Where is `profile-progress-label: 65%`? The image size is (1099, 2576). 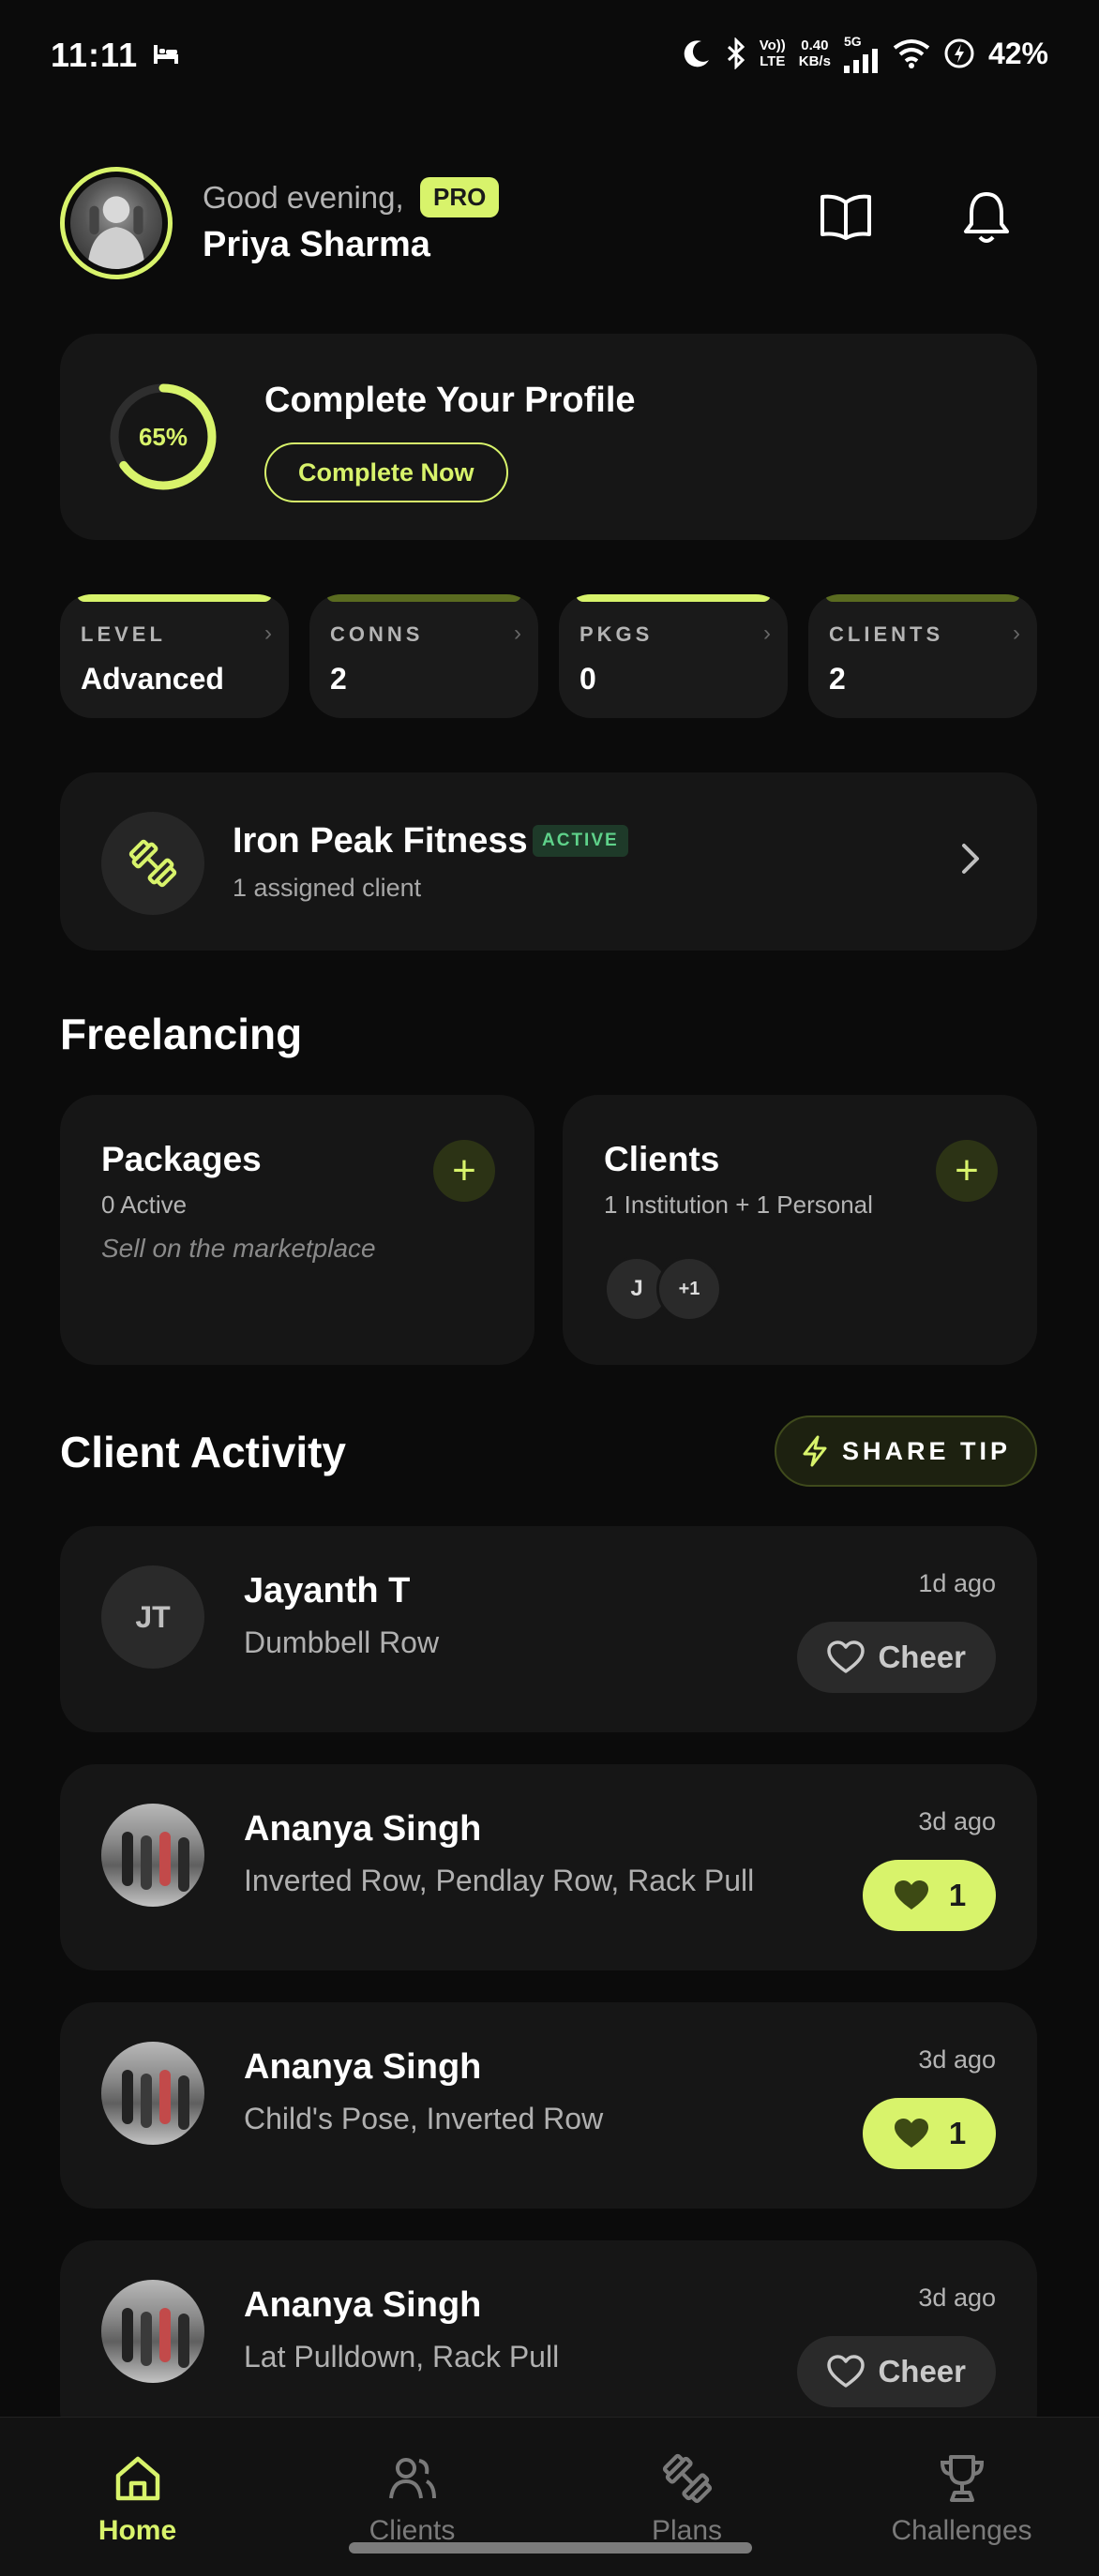
profile-progress-label: 65% is located at coordinates (163, 437).